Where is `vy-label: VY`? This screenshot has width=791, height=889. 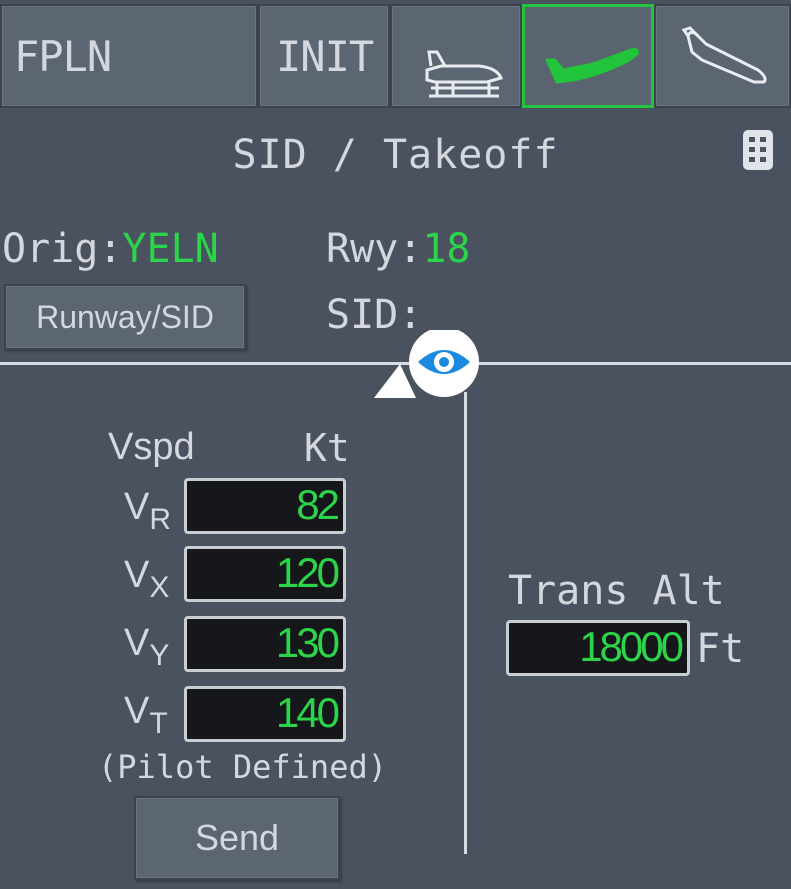 vy-label: VY is located at coordinates (147, 647).